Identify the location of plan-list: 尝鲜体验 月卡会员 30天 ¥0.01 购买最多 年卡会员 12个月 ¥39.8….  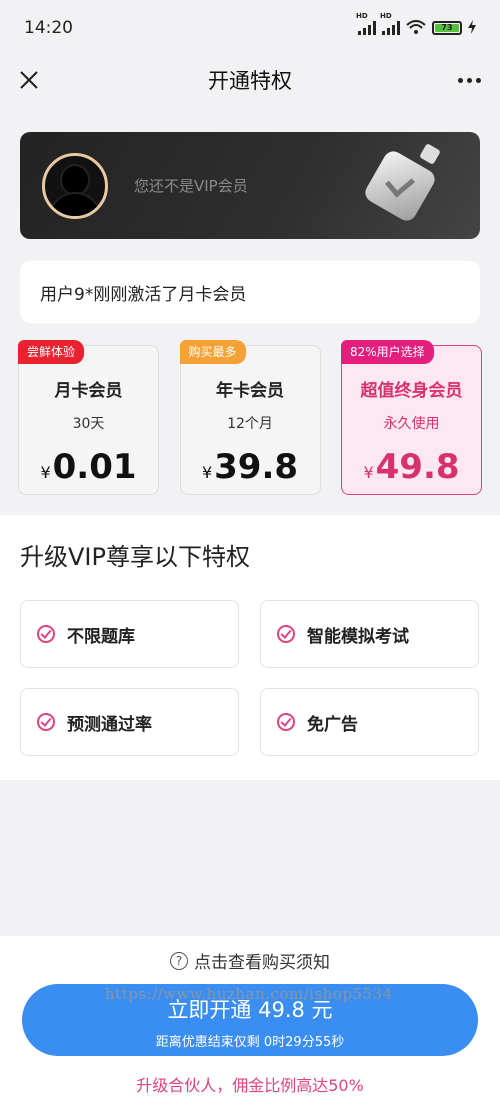
(250, 417).